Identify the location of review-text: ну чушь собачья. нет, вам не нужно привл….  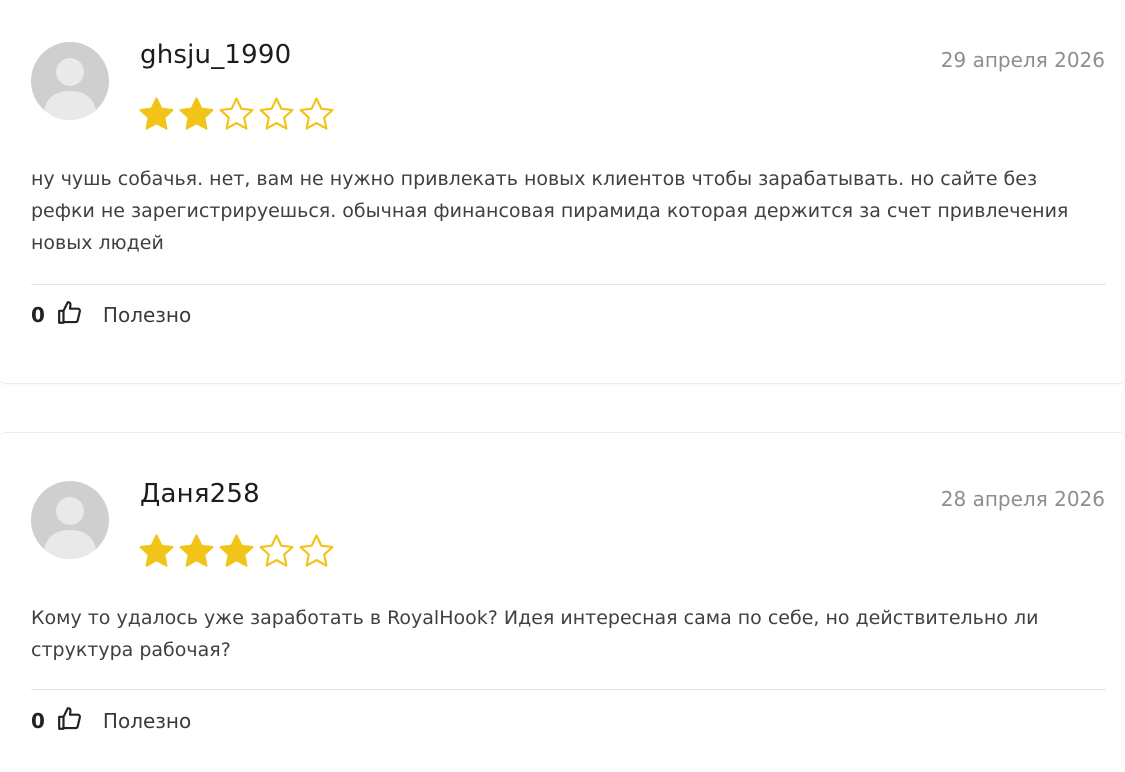
(550, 211).